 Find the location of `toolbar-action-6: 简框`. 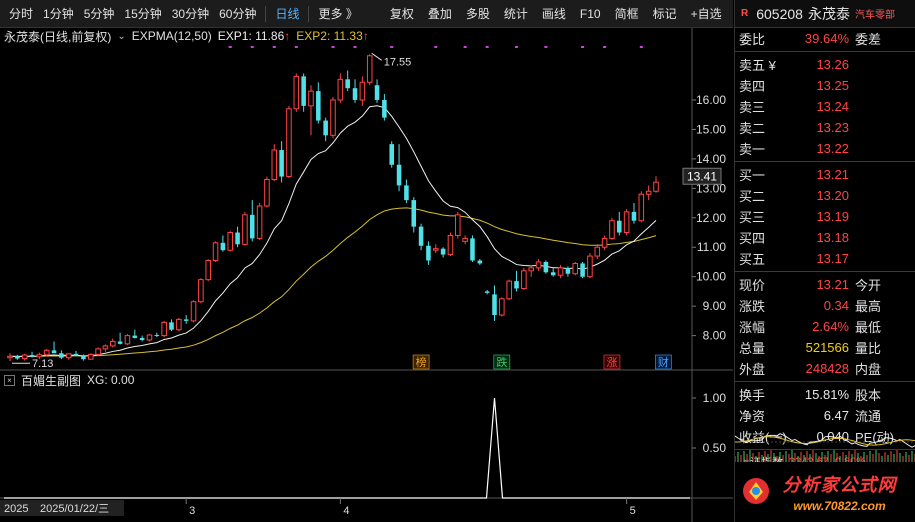

toolbar-action-6: 简框 is located at coordinates (627, 14).